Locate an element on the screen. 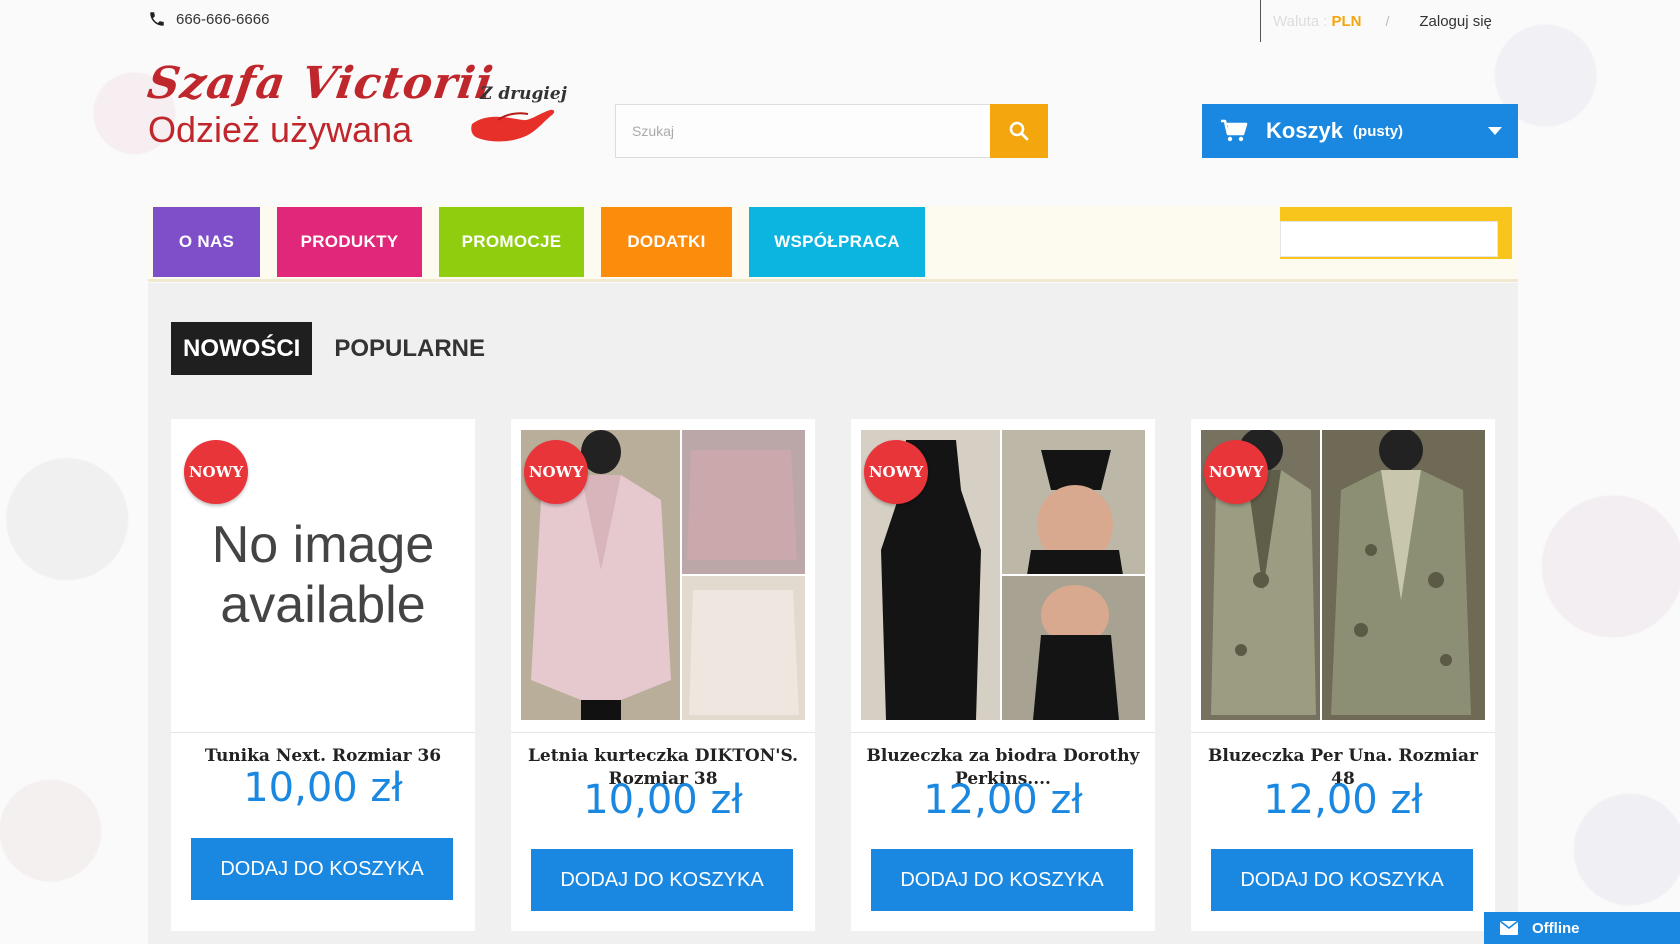 This screenshot has height=944, width=1680. cart-status: (pusty) is located at coordinates (1378, 131).